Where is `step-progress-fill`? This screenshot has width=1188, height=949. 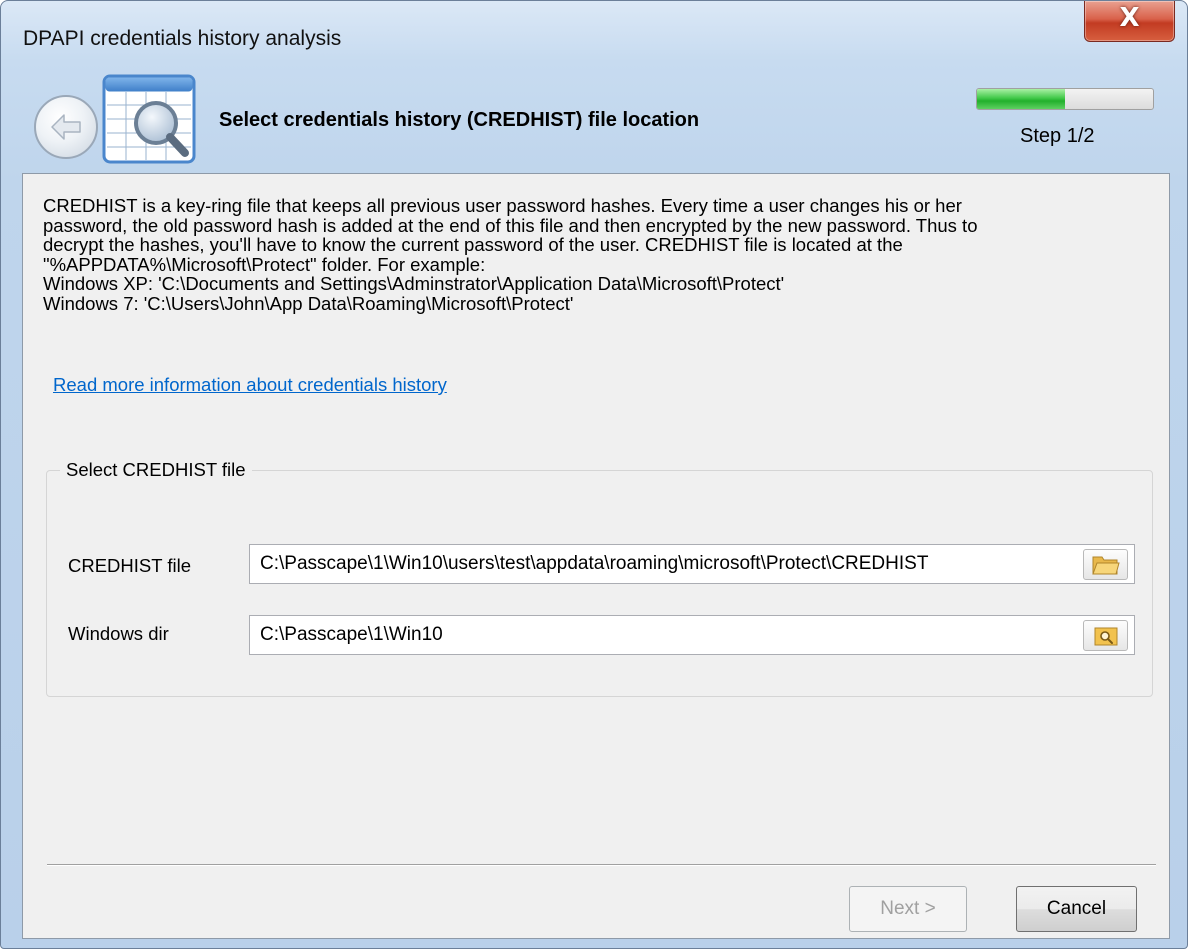 step-progress-fill is located at coordinates (1021, 99).